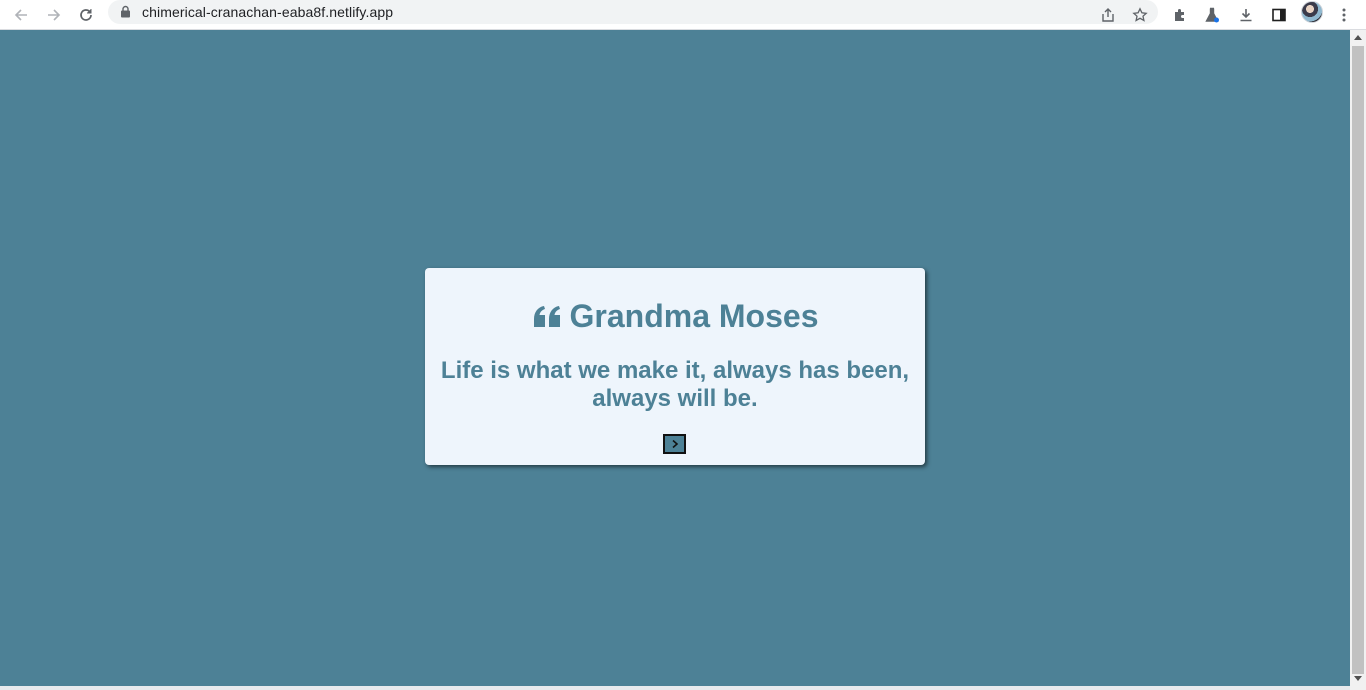  What do you see at coordinates (694, 316) in the screenshot?
I see `quote-author: Grandma Moses` at bounding box center [694, 316].